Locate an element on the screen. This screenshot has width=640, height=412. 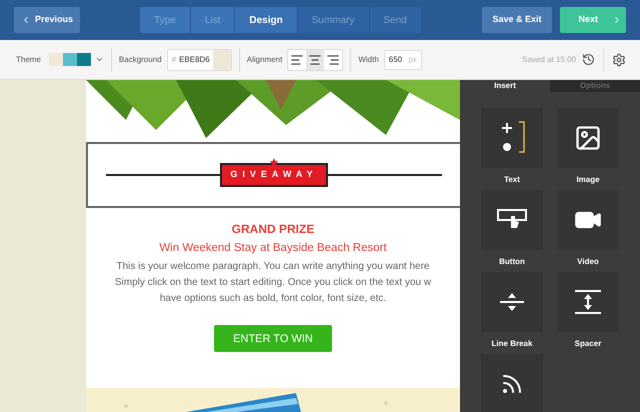
chevron-down-icon is located at coordinates (99, 59).